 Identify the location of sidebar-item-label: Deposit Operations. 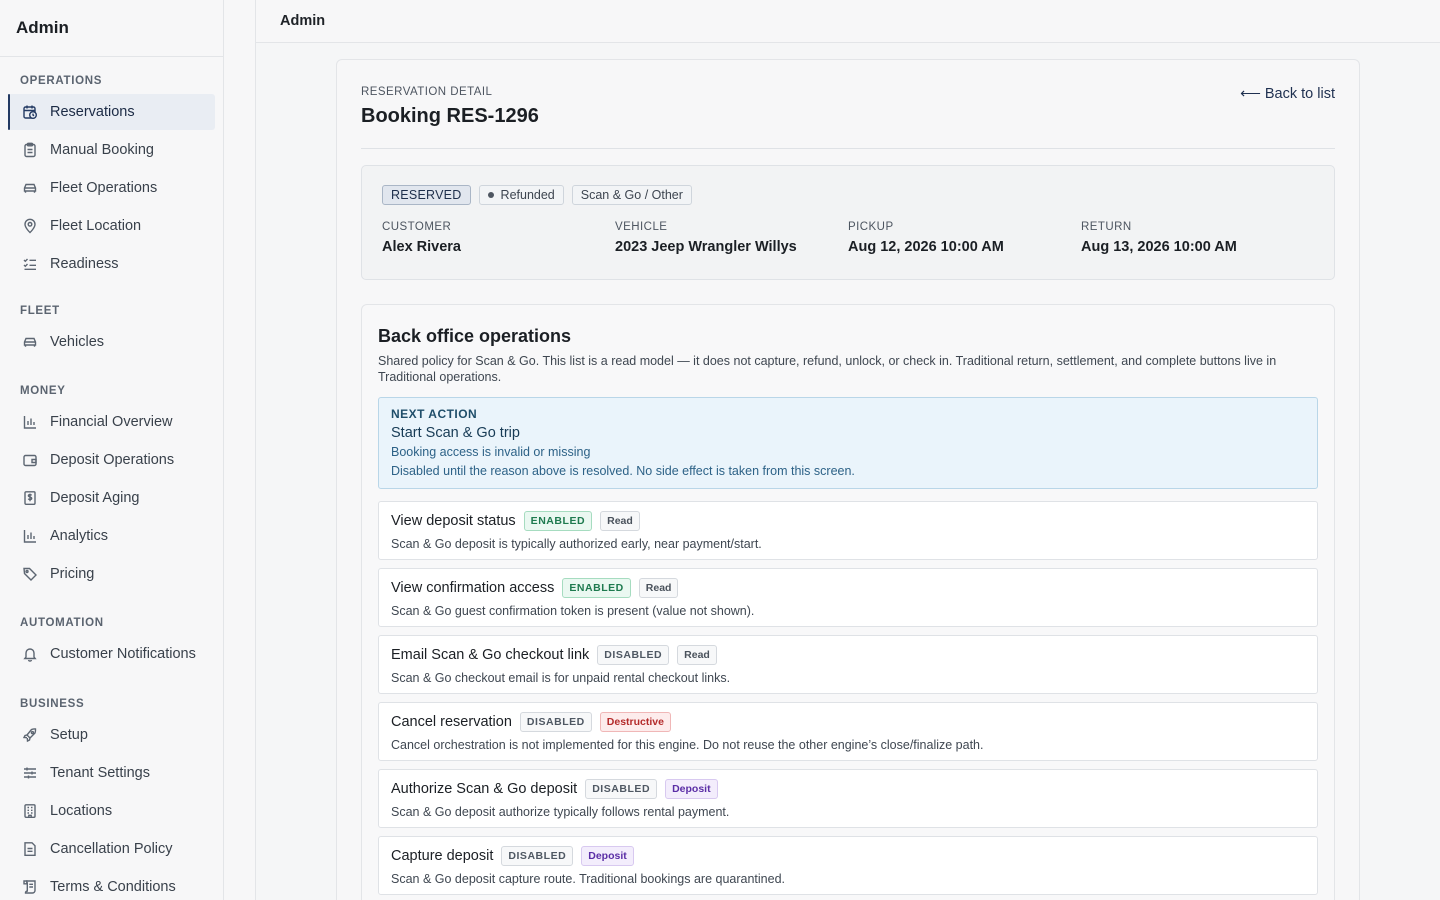
(112, 460).